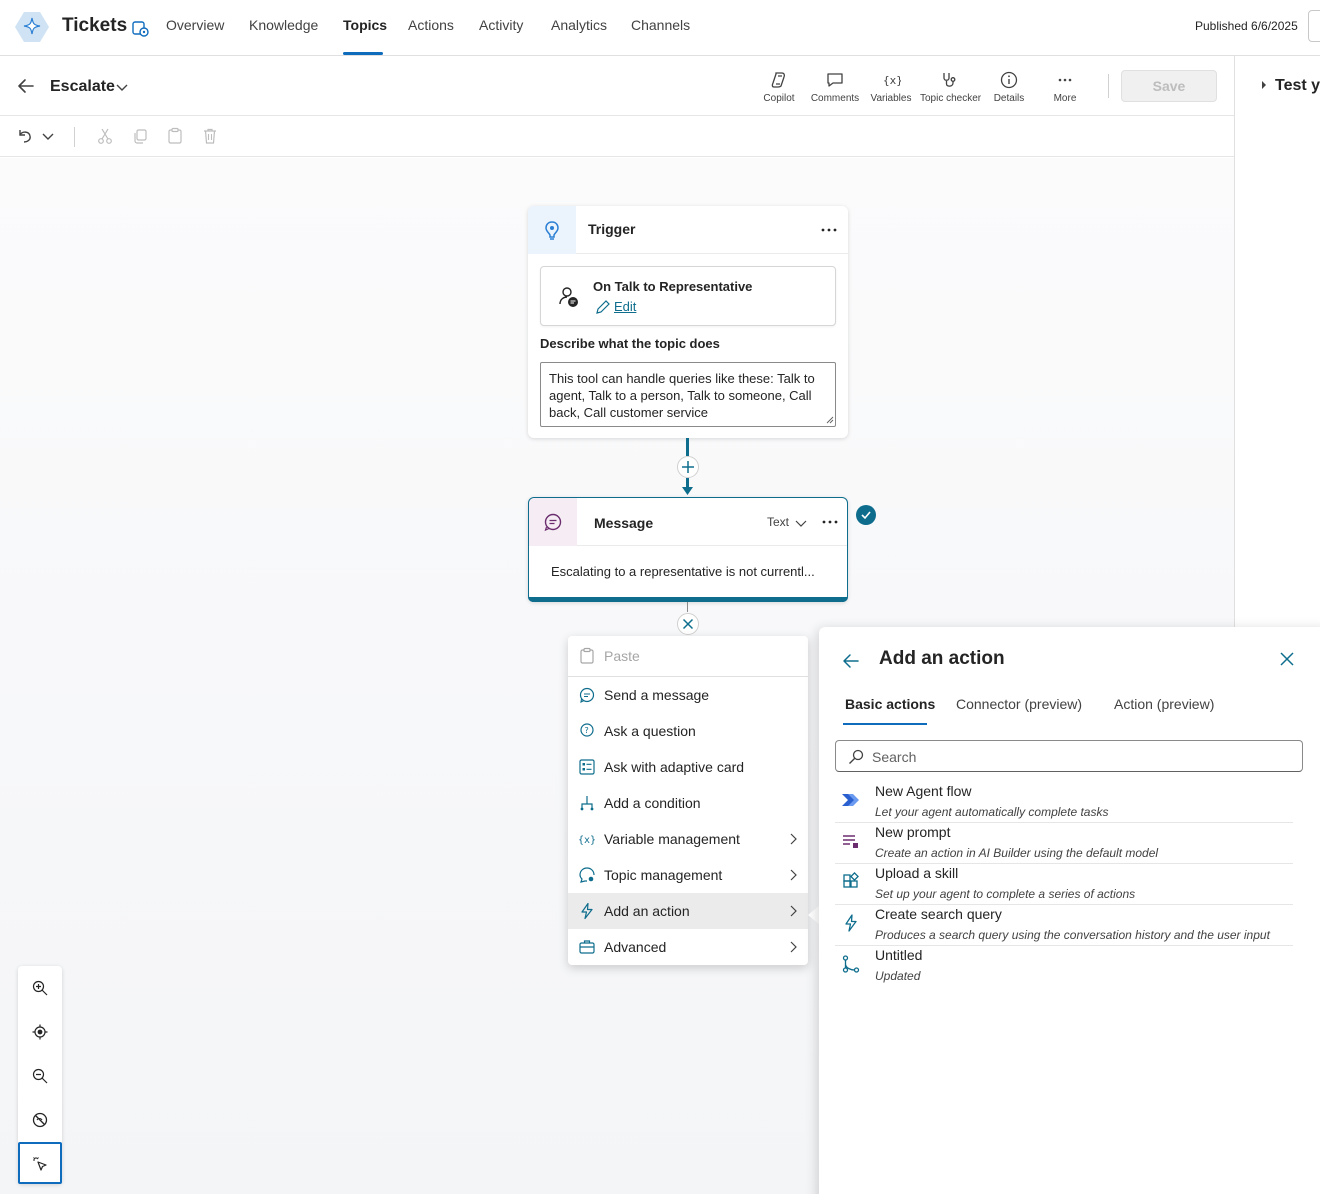  What do you see at coordinates (40, 988) in the screenshot?
I see `zoom-in-button` at bounding box center [40, 988].